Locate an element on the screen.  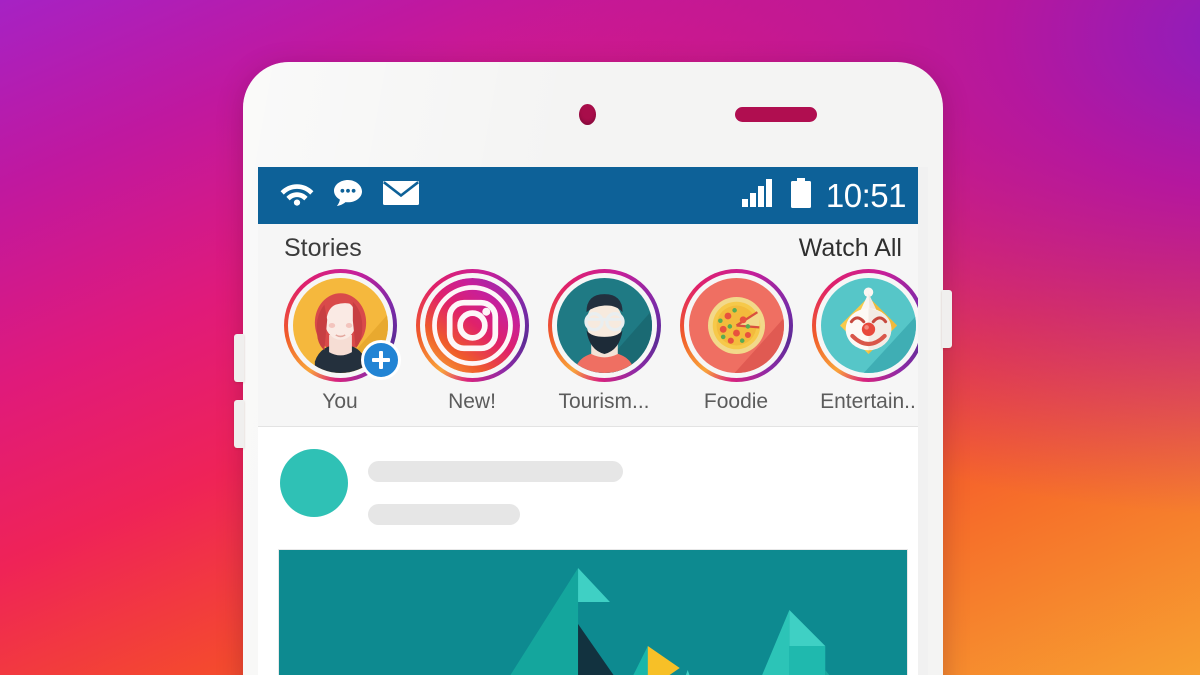
story-item-you: You is located at coordinates (340, 341).